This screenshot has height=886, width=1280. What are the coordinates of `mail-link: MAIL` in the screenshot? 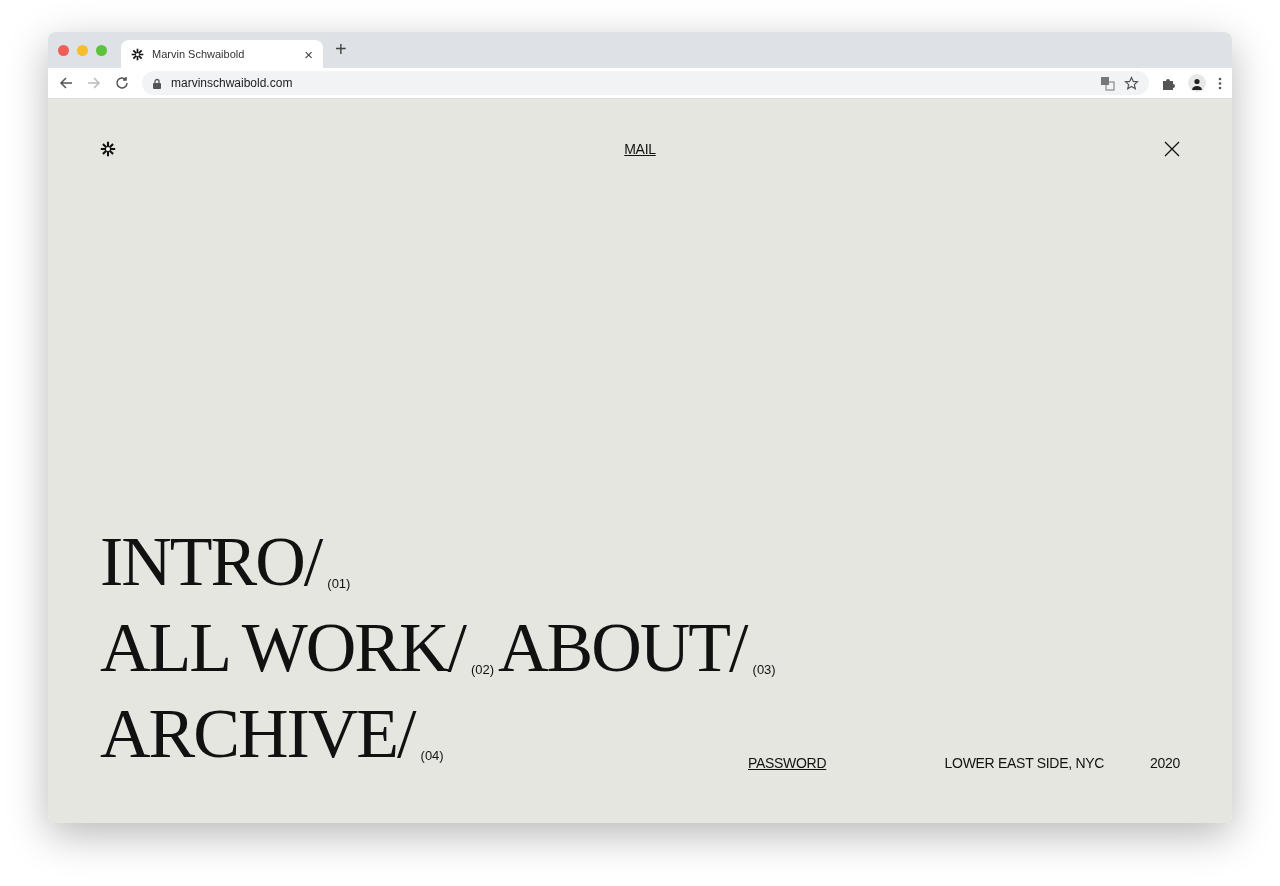 It's located at (640, 149).